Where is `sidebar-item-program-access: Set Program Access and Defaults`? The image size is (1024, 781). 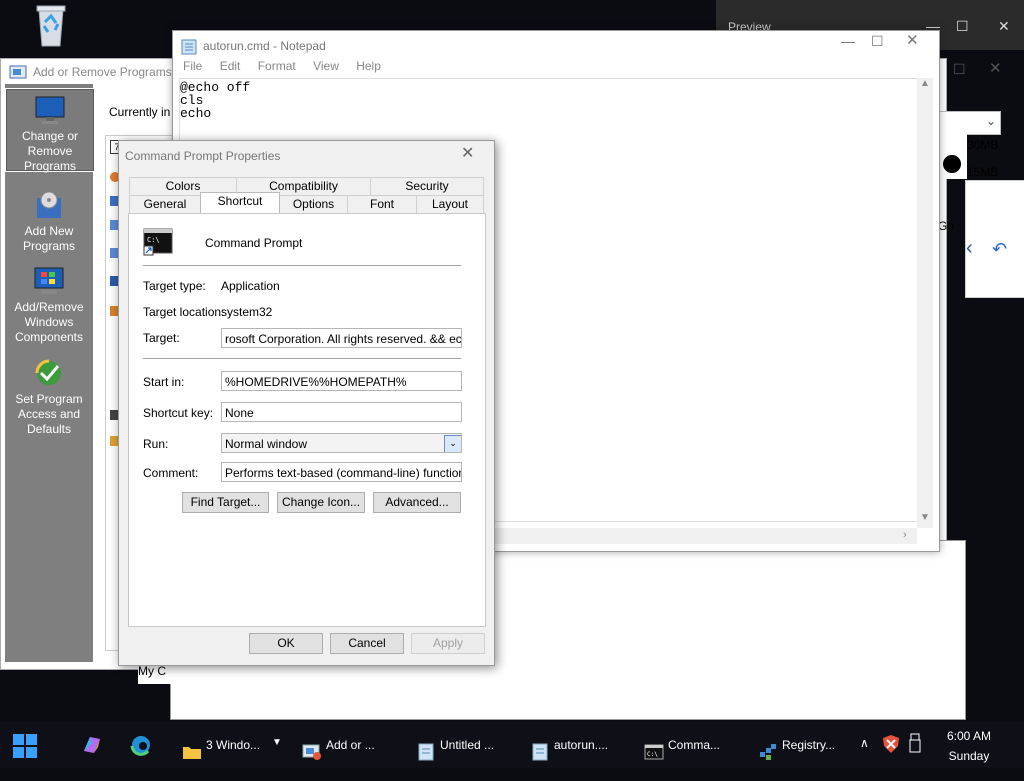
sidebar-item-program-access: Set Program Access and Defaults is located at coordinates (49, 394).